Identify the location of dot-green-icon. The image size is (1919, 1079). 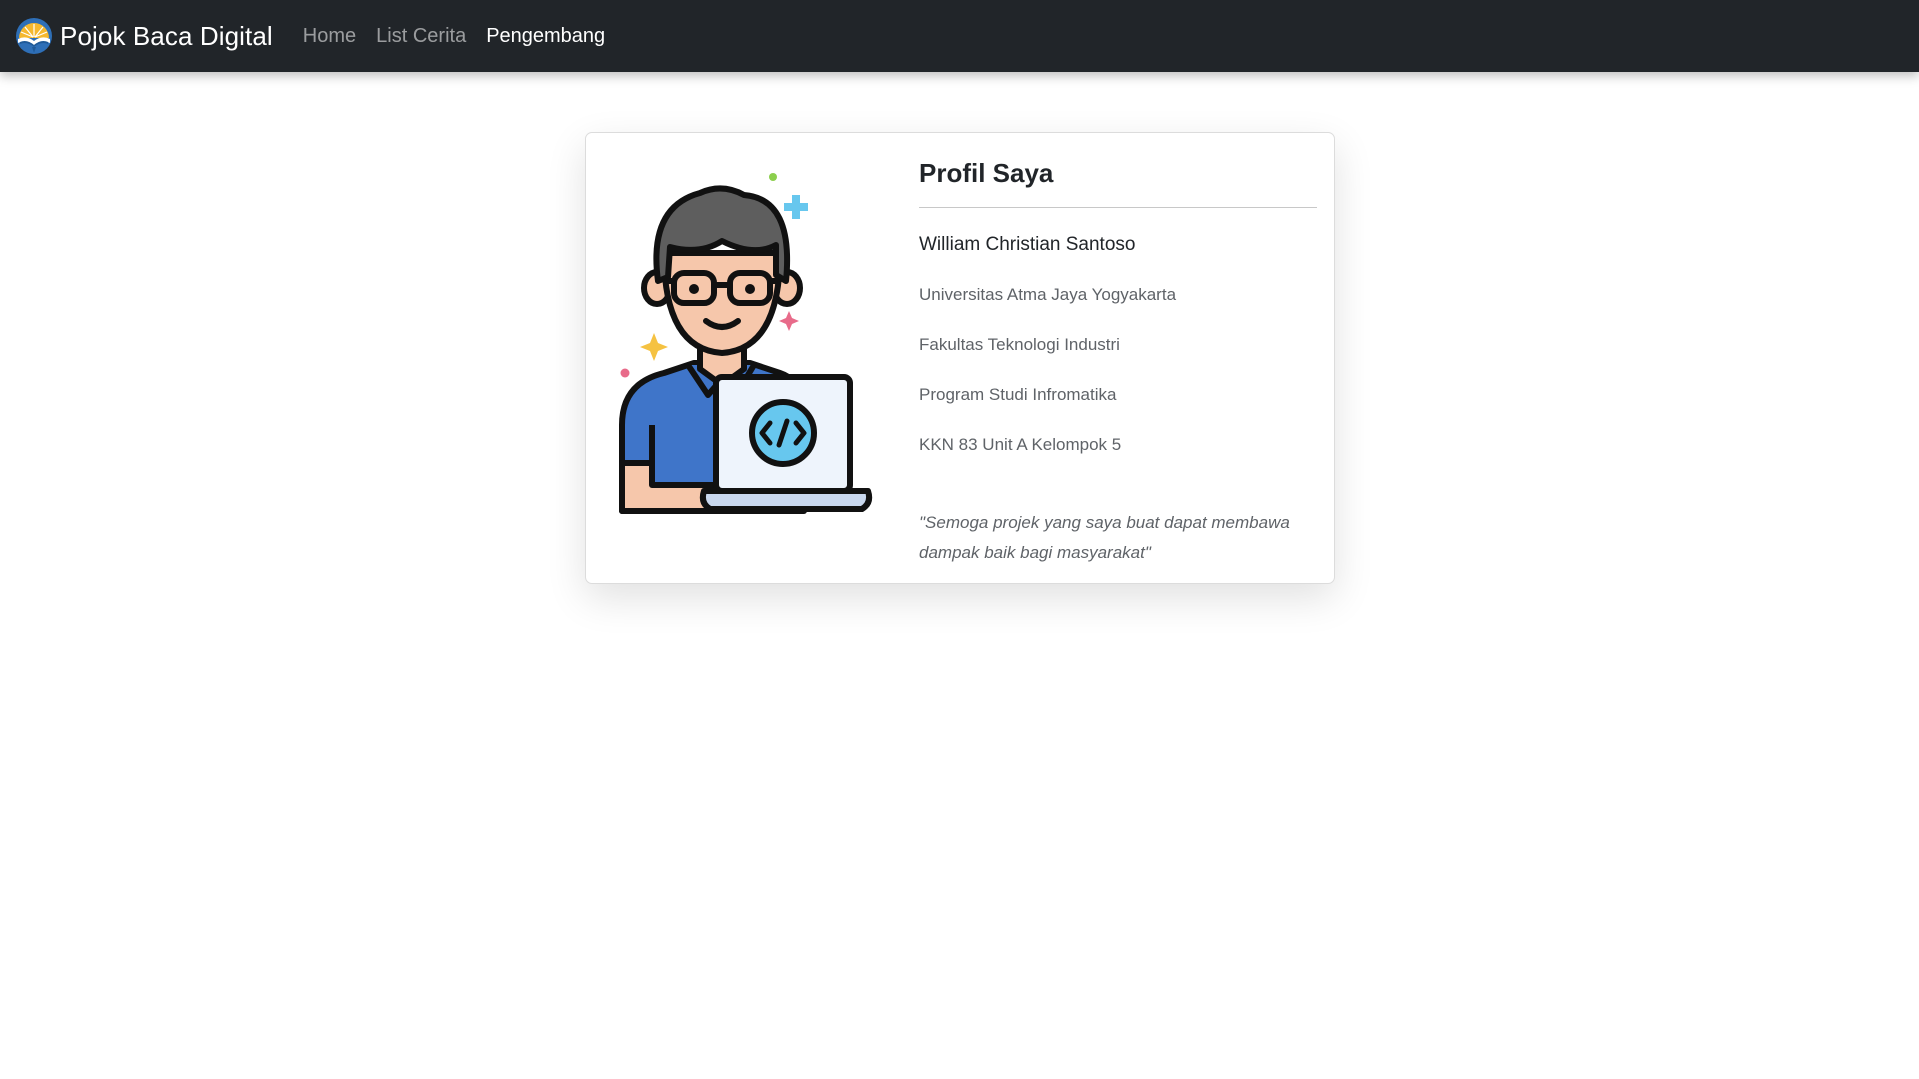
(773, 177).